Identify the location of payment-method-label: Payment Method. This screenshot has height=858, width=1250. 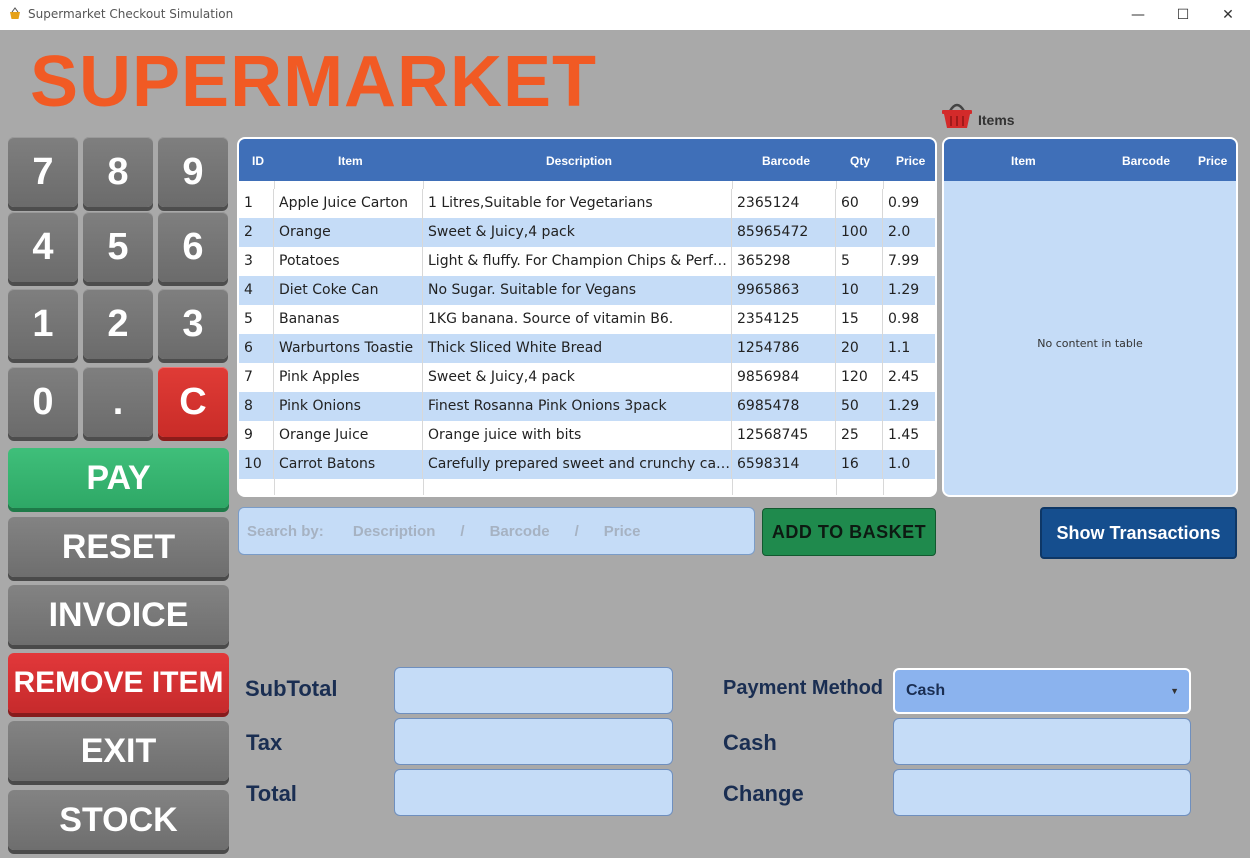
(803, 688).